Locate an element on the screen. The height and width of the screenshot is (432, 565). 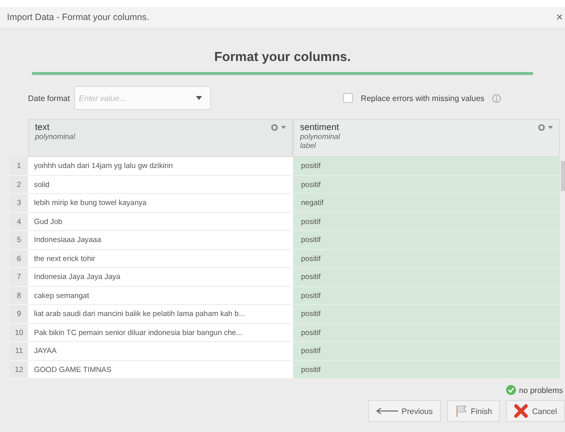
column-name: text is located at coordinates (42, 127).